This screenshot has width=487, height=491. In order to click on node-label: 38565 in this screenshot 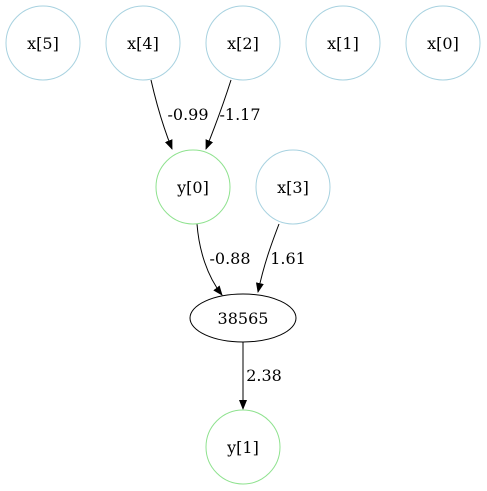, I will do `click(243, 318)`.